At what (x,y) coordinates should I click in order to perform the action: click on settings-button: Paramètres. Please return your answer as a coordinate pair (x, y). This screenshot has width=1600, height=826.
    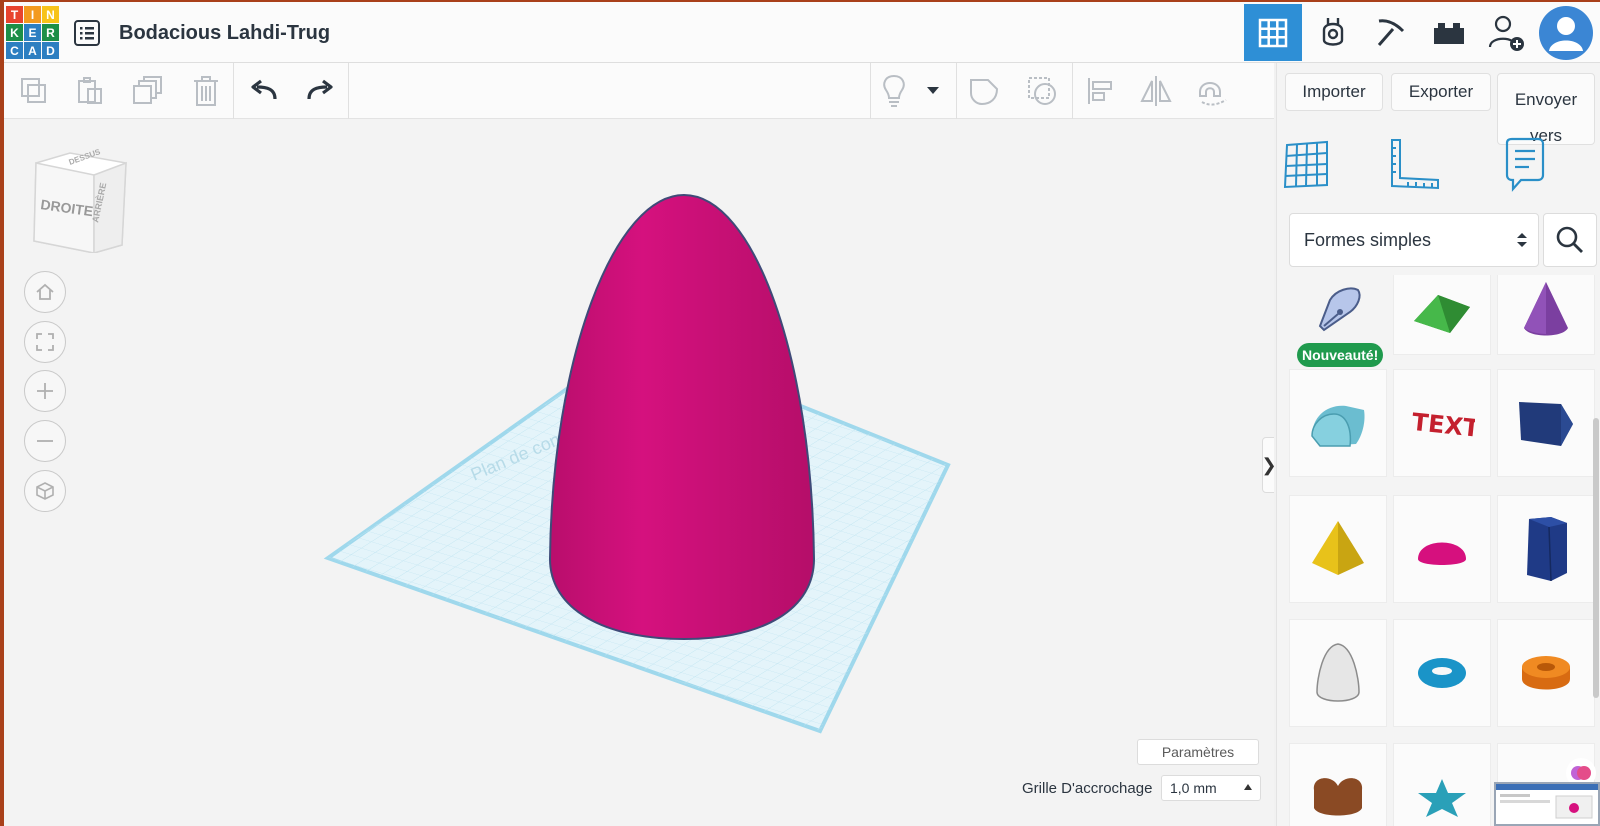
    Looking at the image, I should click on (1198, 752).